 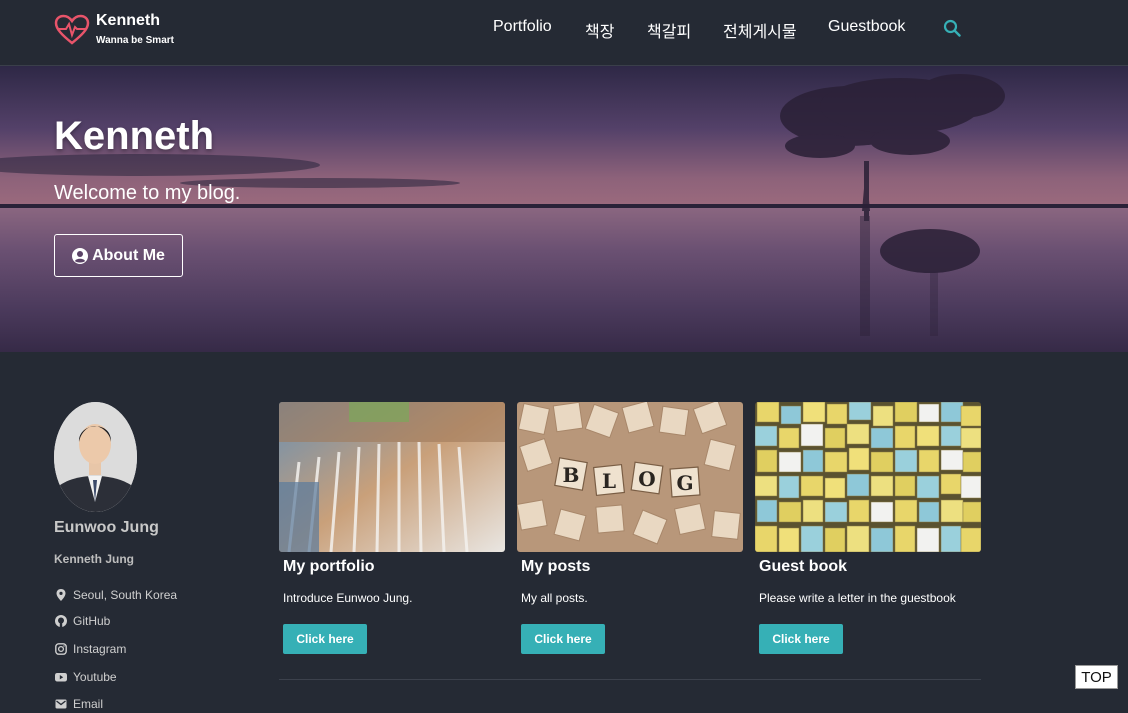 I want to click on scroll-top-button: TOP, so click(x=1096, y=677).